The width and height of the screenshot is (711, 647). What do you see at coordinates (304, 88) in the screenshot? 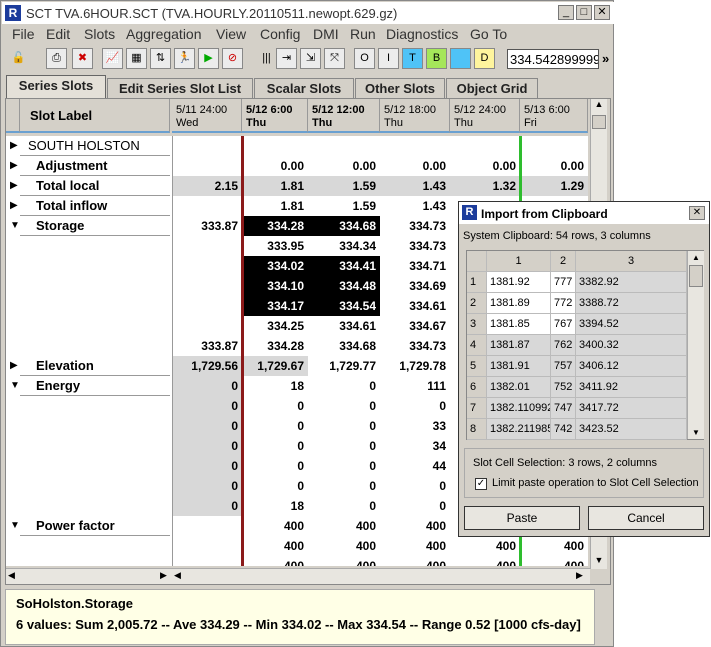
I see `tab-scalar-slots: Scalar Slots` at bounding box center [304, 88].